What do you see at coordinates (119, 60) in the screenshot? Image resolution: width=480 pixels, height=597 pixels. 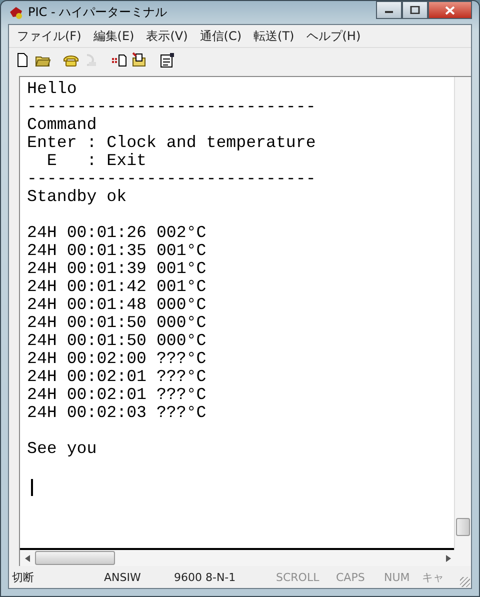 I see `document-icon` at bounding box center [119, 60].